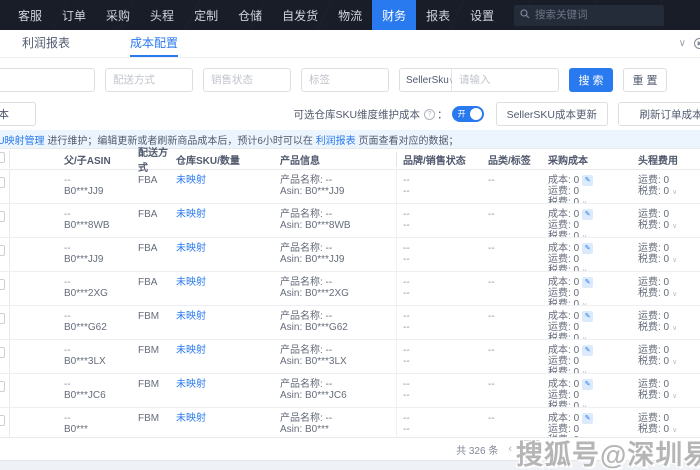 This screenshot has width=700, height=470. I want to click on nav-item-6: 自发货, so click(300, 15).